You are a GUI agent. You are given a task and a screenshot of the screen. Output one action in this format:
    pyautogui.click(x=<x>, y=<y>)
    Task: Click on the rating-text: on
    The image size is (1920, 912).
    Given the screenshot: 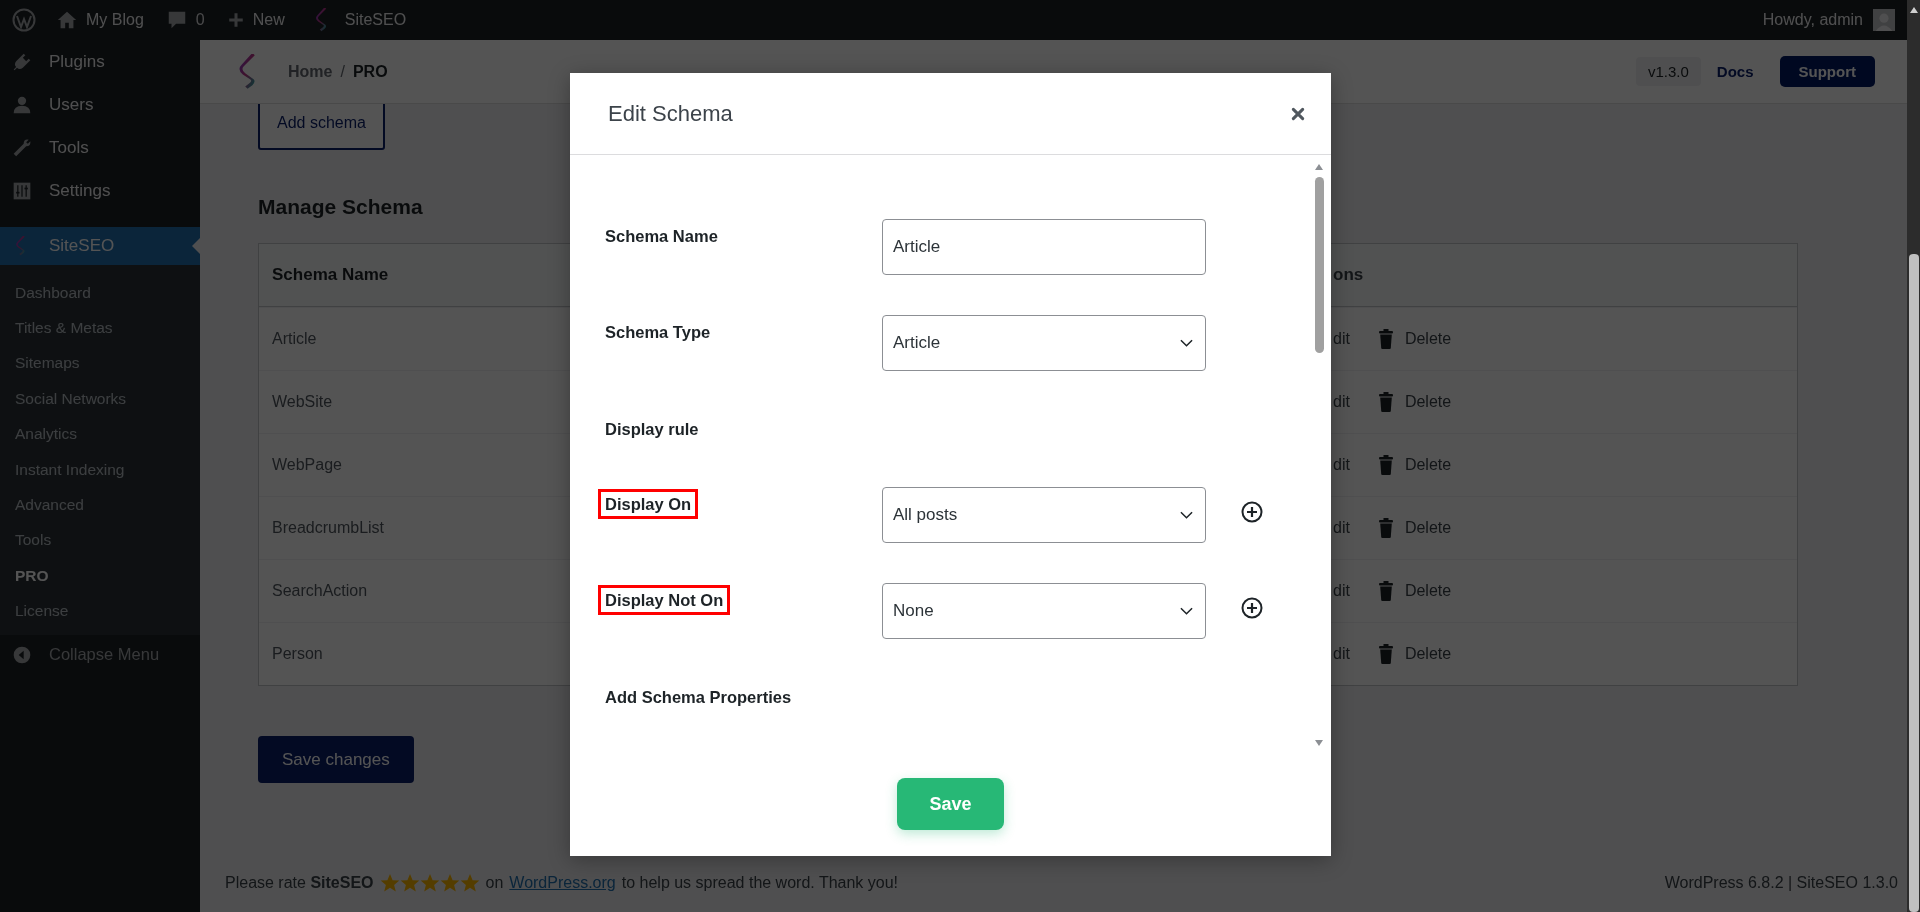 What is the action you would take?
    pyautogui.click(x=494, y=883)
    